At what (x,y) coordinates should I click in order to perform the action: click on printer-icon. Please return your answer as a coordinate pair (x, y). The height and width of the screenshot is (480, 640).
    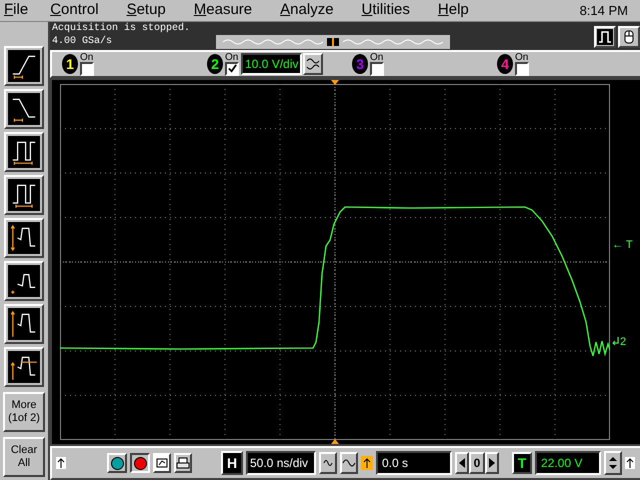
    Looking at the image, I should click on (183, 463).